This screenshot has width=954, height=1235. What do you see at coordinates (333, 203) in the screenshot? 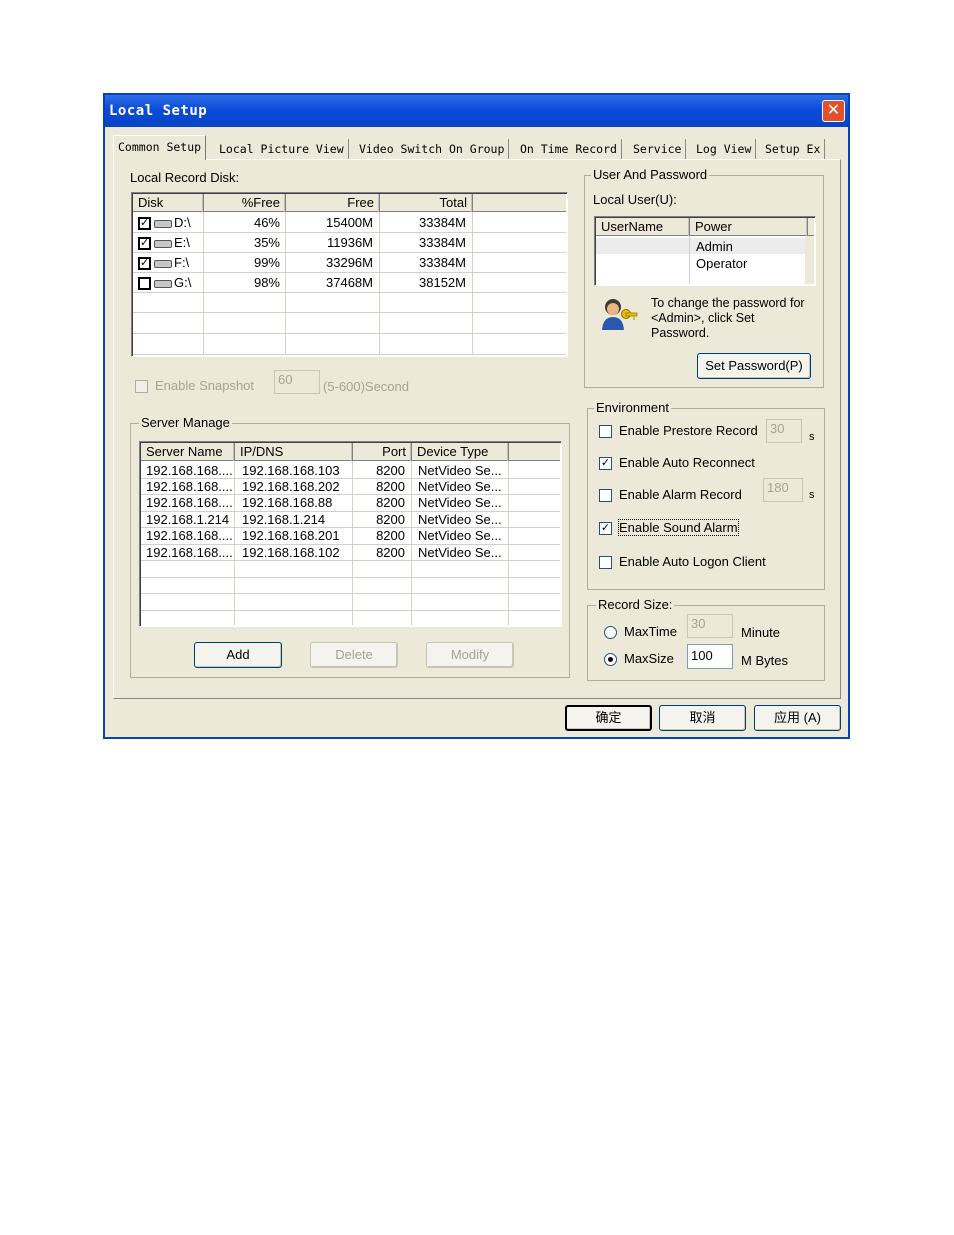
I see `col-free: Free` at bounding box center [333, 203].